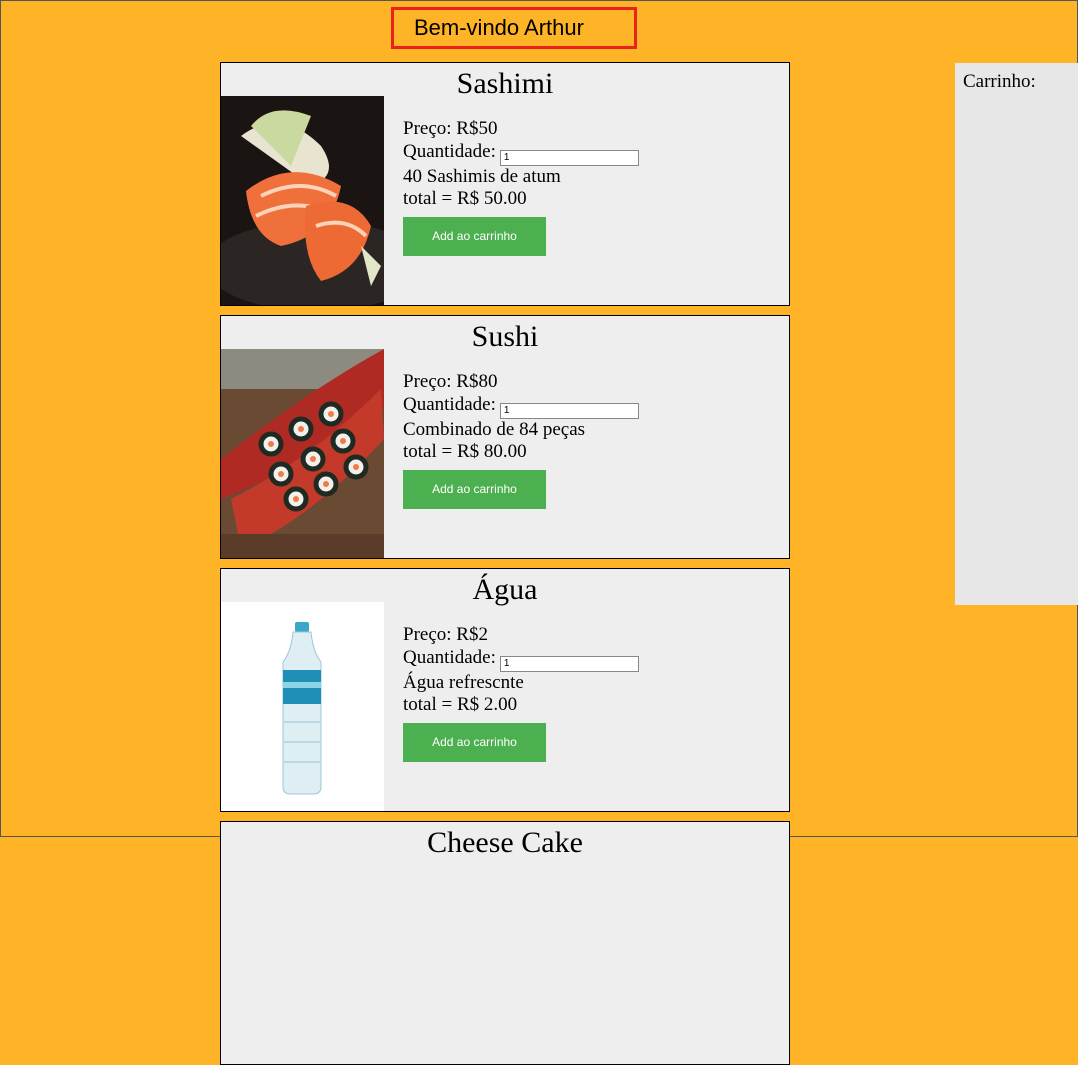 Image resolution: width=1078 pixels, height=1065 pixels. Describe the element at coordinates (999, 81) in the screenshot. I see `cart-label: Carrinho:` at that location.